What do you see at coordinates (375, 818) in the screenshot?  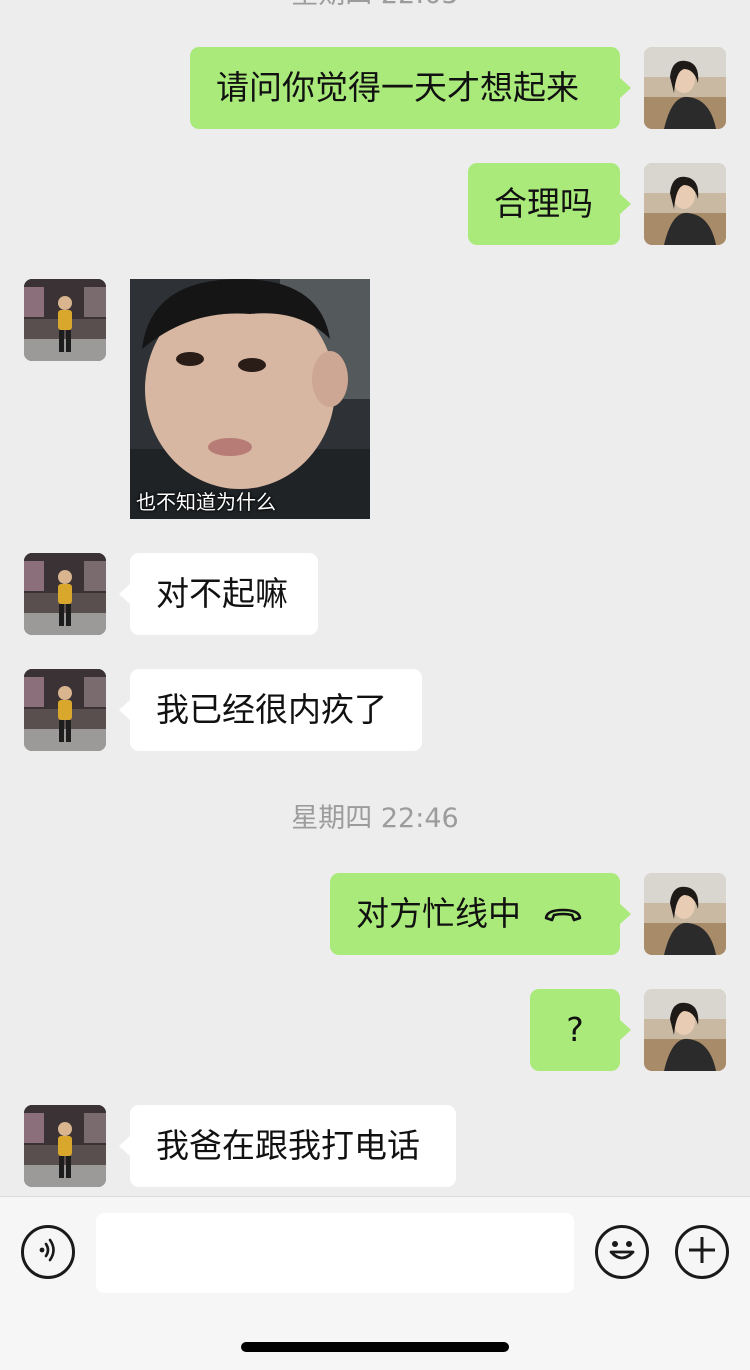 I see `timestamp: 星期四 22:46` at bounding box center [375, 818].